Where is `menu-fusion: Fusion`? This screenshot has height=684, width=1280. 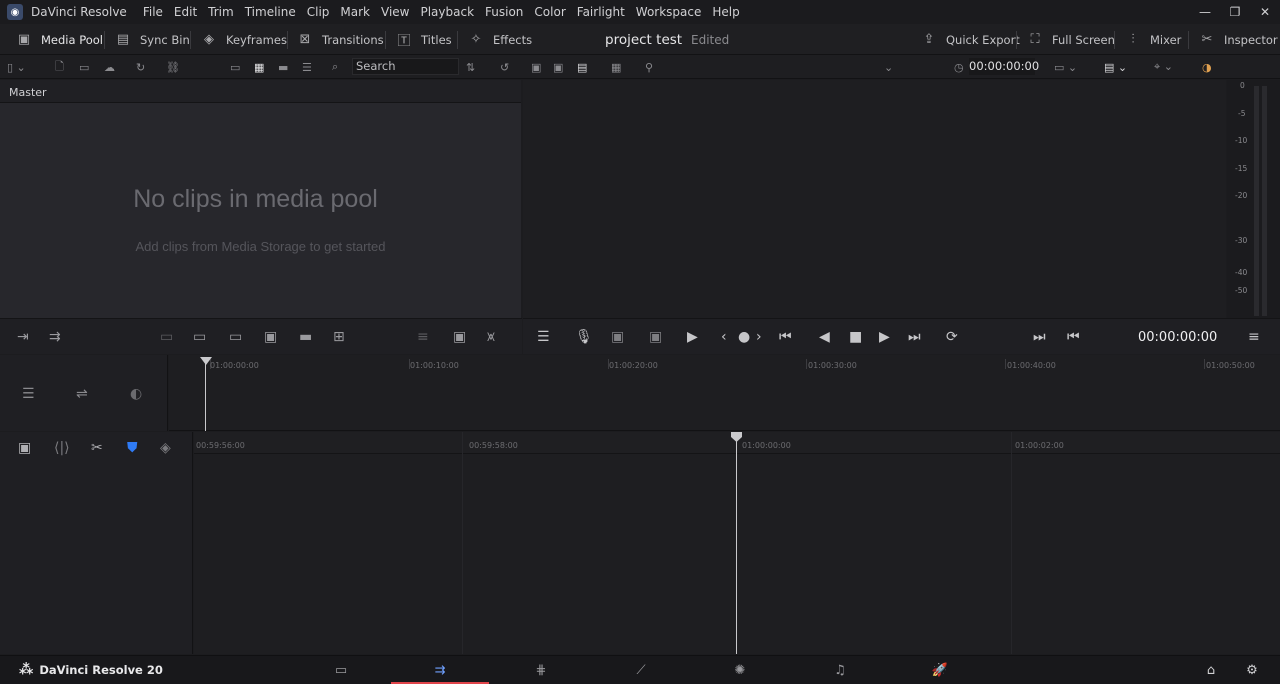
menu-fusion: Fusion is located at coordinates (505, 12).